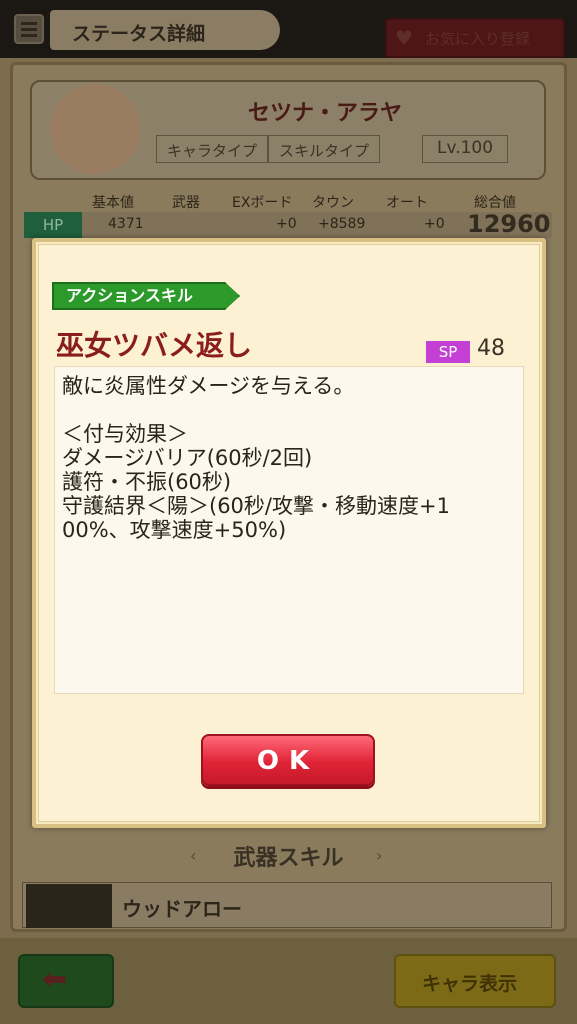  Describe the element at coordinates (404, 38) in the screenshot. I see `heart-icon: ♥` at that location.